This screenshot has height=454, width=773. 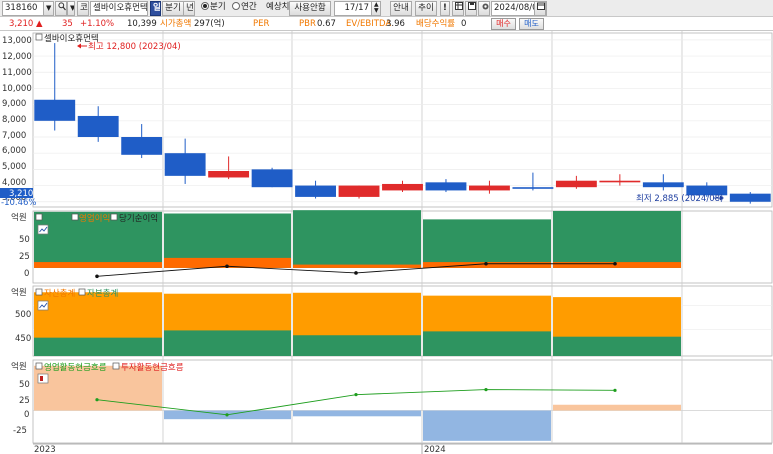 What do you see at coordinates (59, 293) in the screenshot?
I see `legend-assets: 자산총계` at bounding box center [59, 293].